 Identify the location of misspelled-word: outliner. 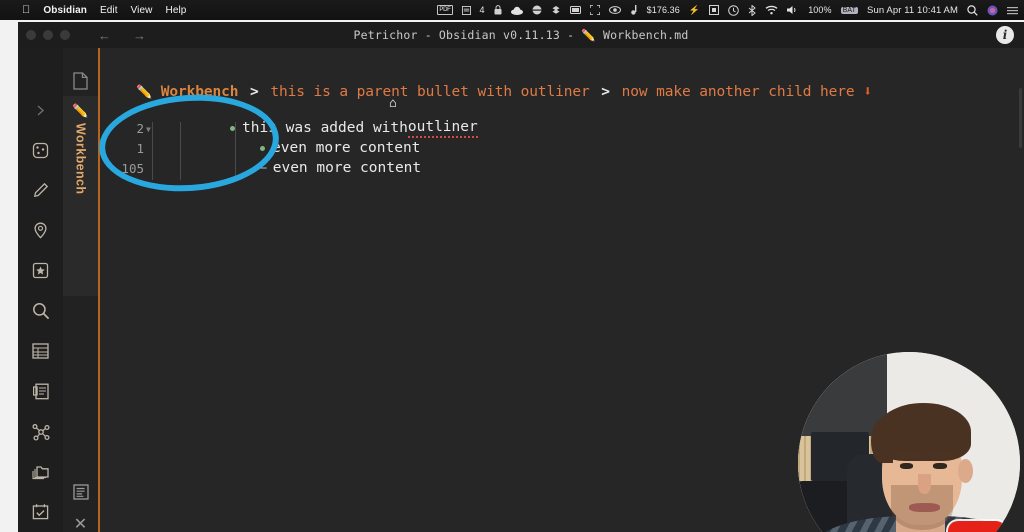
(442, 128).